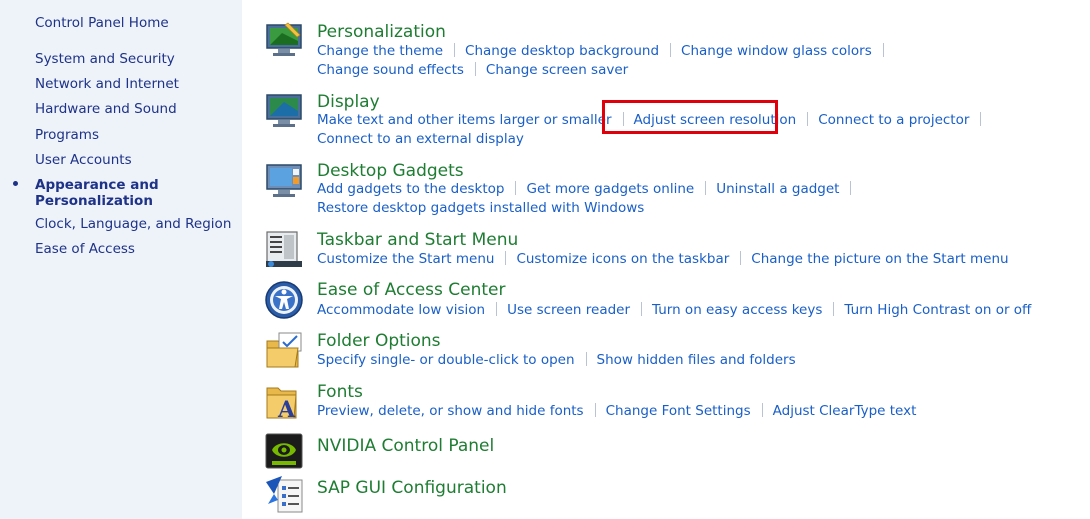 The height and width of the screenshot is (519, 1090). What do you see at coordinates (690, 117) in the screenshot?
I see `annotation-highlight-box` at bounding box center [690, 117].